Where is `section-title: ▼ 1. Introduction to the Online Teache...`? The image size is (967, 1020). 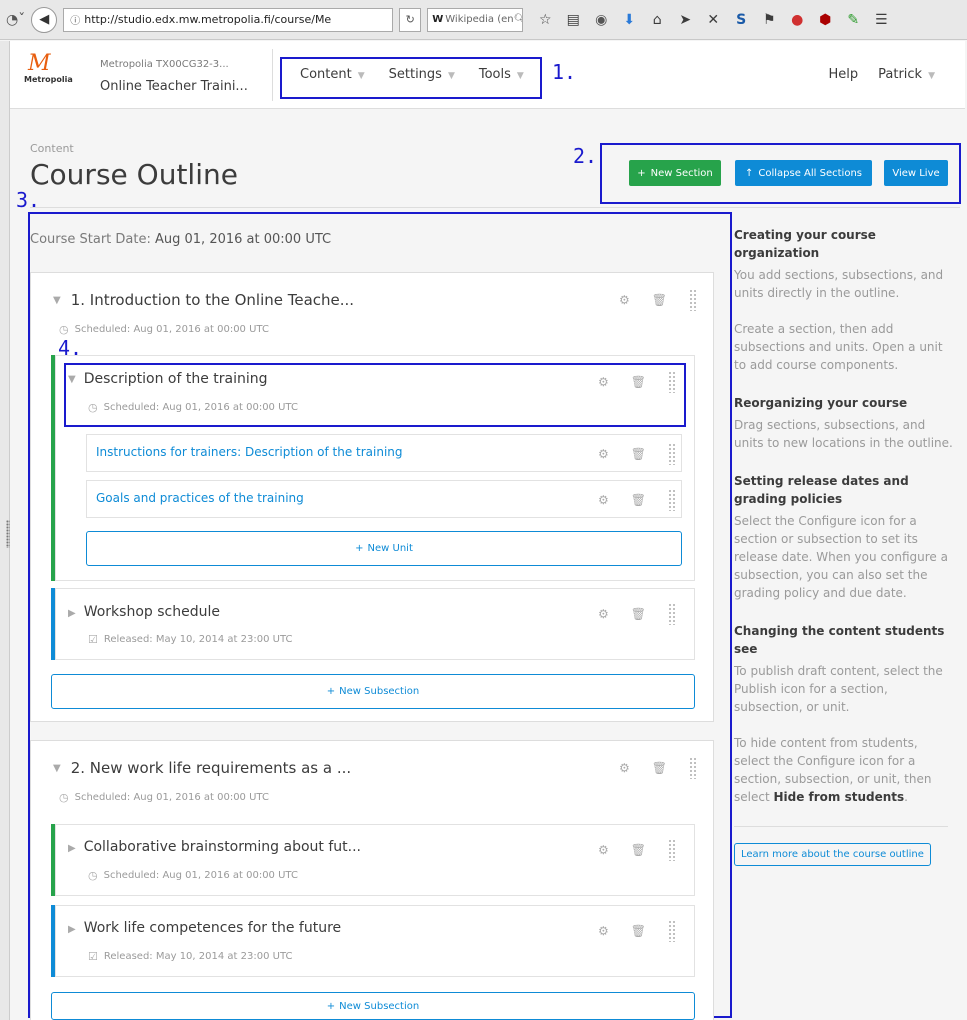
section-title: ▼ 1. Introduction to the Online Teache... is located at coordinates (203, 300).